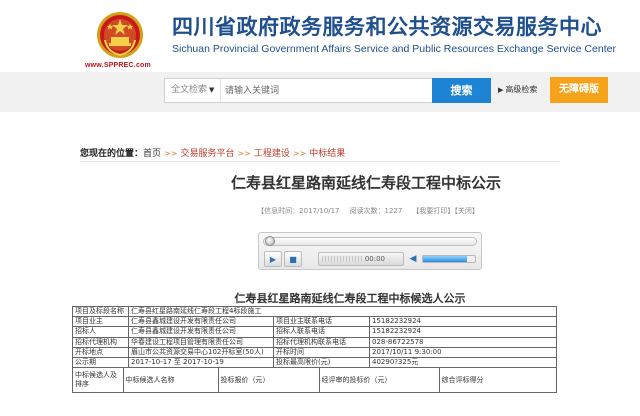 Image resolution: width=640 pixels, height=416 pixels. I want to click on table-cell: 招标人, so click(100, 332).